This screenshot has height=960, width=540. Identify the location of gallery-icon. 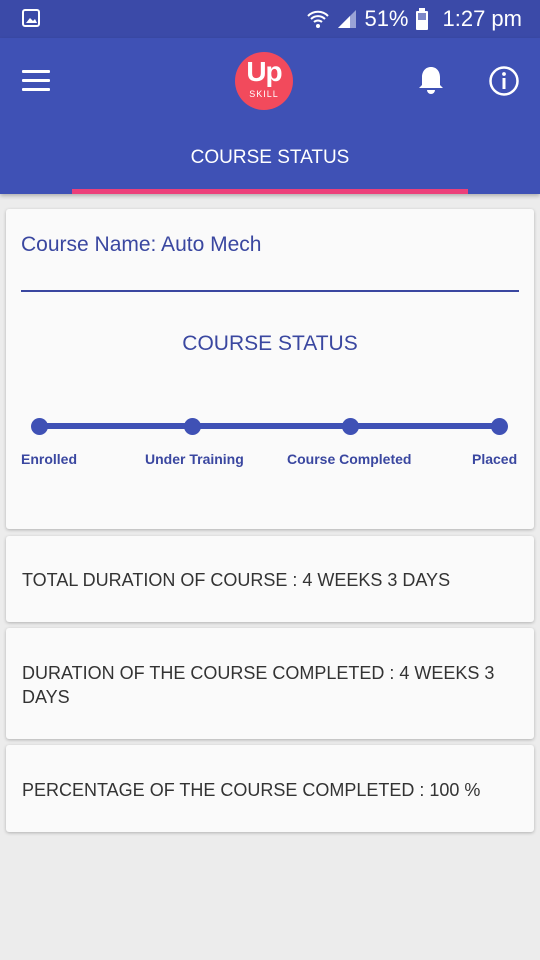
(31, 18).